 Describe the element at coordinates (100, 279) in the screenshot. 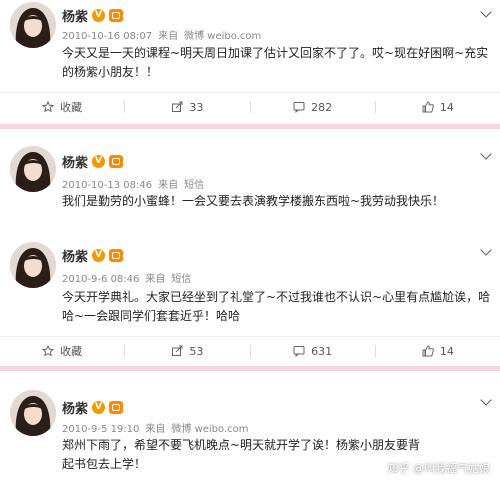

I see `post-date: 2010-9-6 08:46` at that location.